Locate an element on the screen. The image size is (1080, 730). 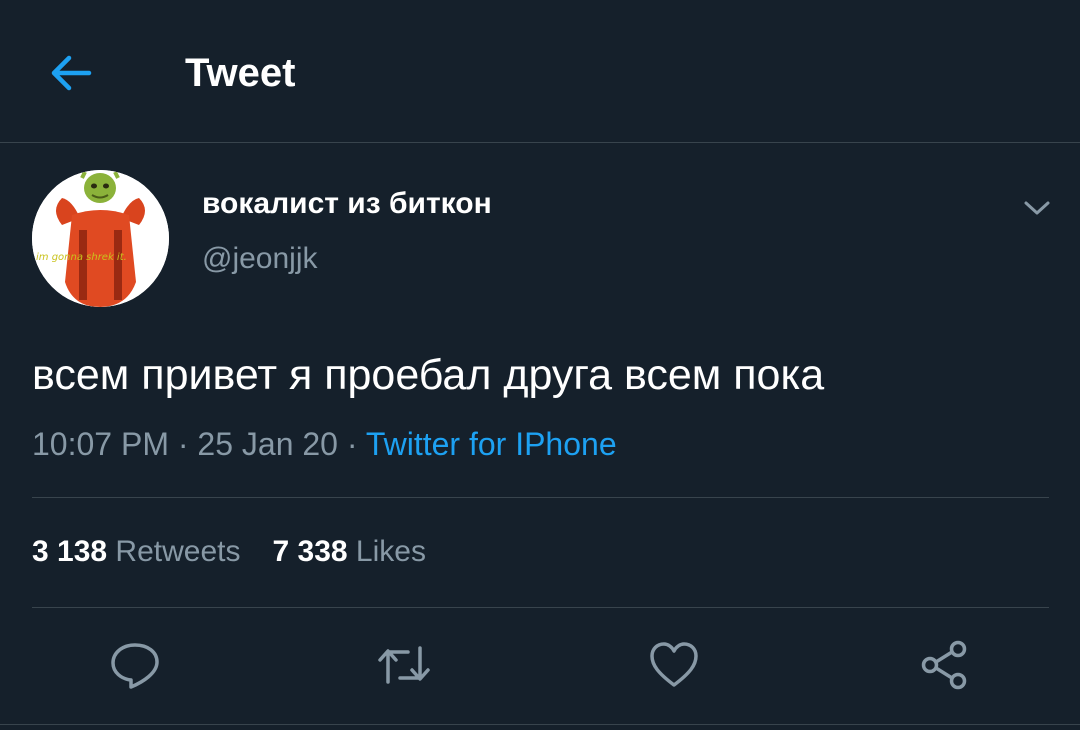
like-button is located at coordinates (674, 665).